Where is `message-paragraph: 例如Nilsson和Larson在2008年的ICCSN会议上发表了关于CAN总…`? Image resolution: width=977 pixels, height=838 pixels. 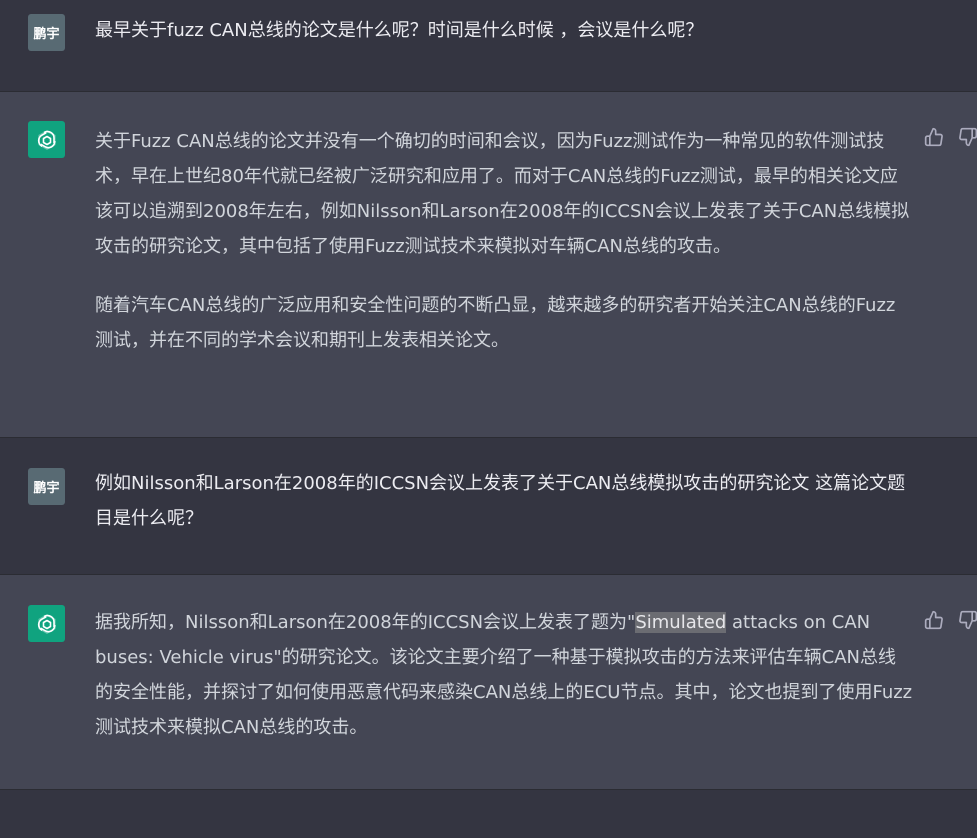
message-paragraph: 例如Nilsson和Larson在2008年的ICCSN会议上发表了关于CAN总… is located at coordinates (500, 501).